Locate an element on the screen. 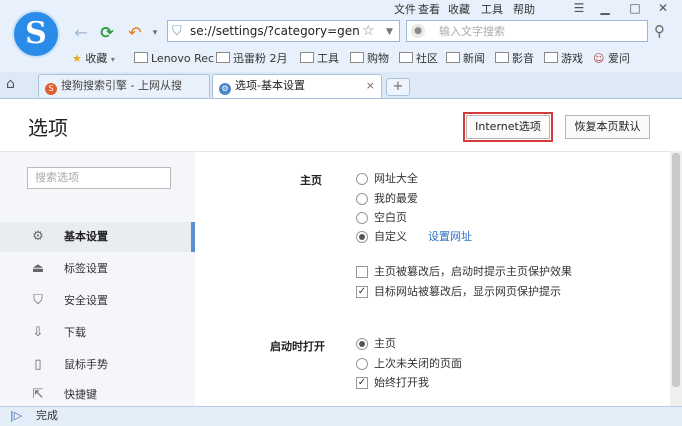 This screenshot has height=426, width=682. sogou-icon: S is located at coordinates (51, 89).